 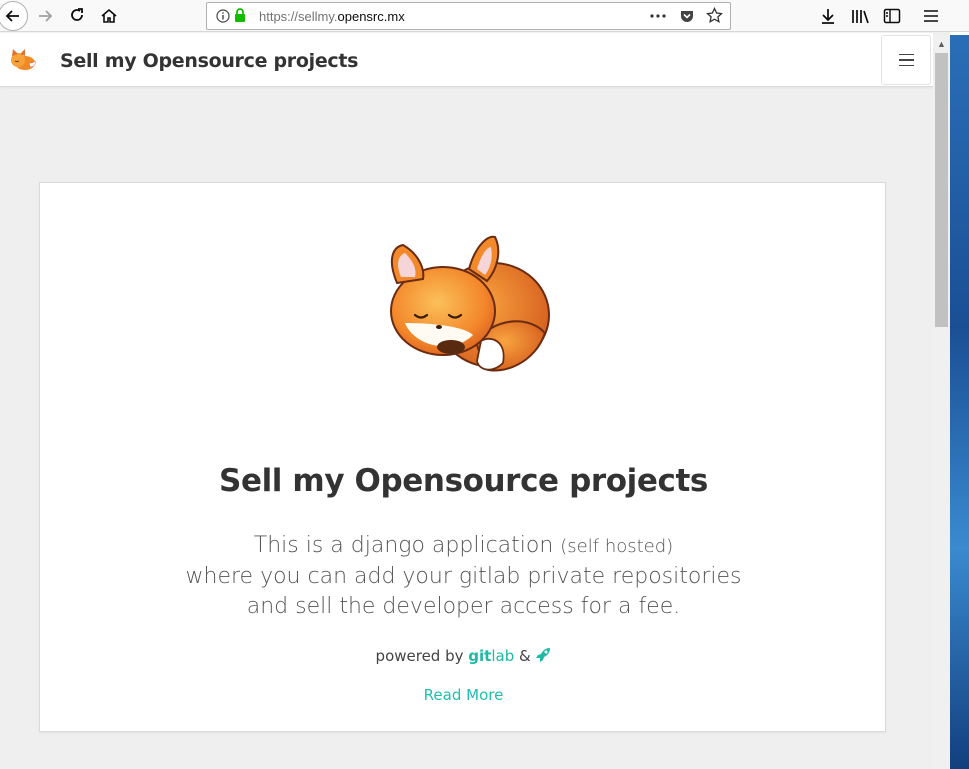 What do you see at coordinates (491, 656) in the screenshot?
I see `gitlab-link: gitlab` at bounding box center [491, 656].